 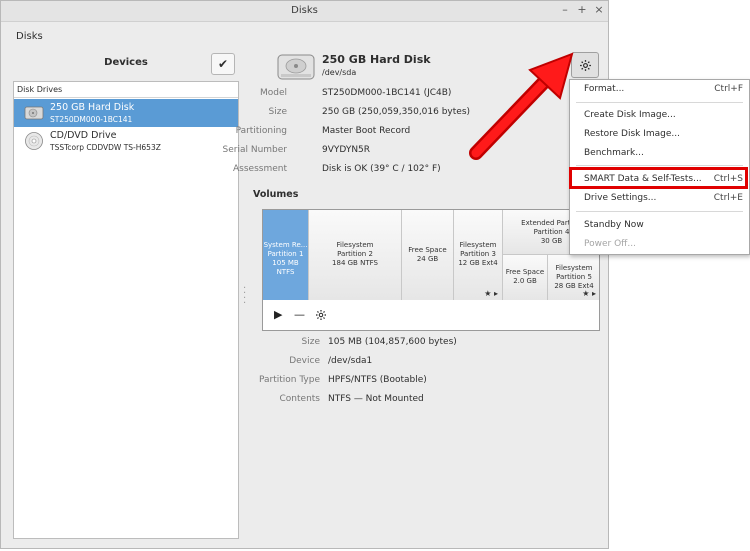 What do you see at coordinates (304, 361) in the screenshot?
I see `volume-device-label: Device` at bounding box center [304, 361].